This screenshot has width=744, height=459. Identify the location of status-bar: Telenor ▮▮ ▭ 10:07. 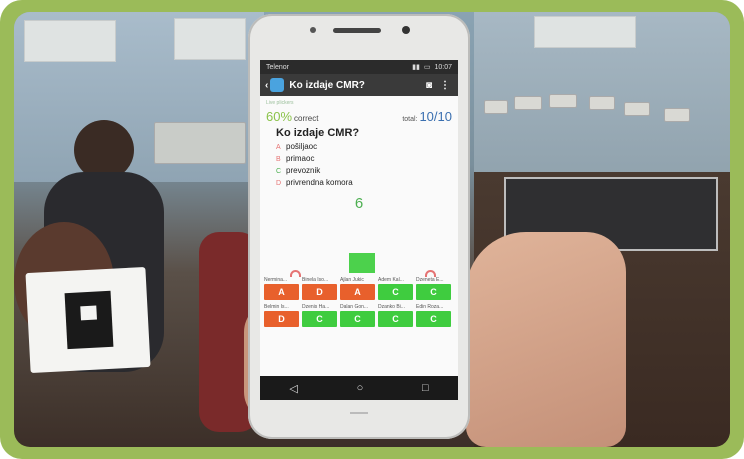
(359, 67).